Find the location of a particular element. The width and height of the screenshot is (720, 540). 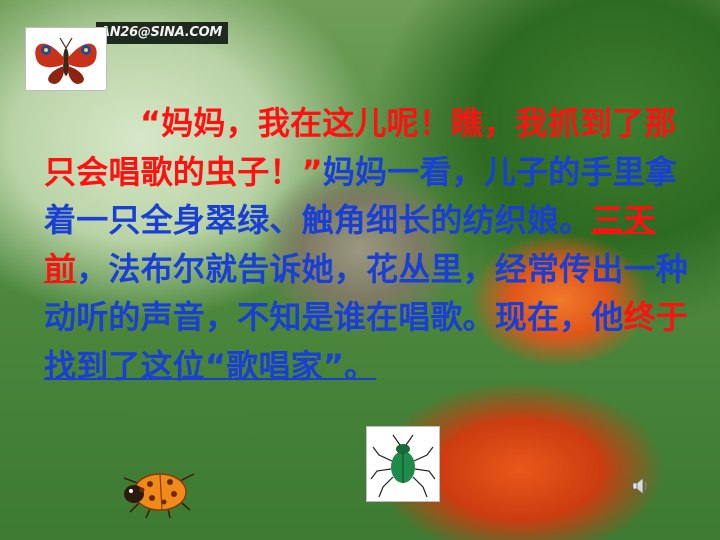

beetle-icon is located at coordinates (403, 466).